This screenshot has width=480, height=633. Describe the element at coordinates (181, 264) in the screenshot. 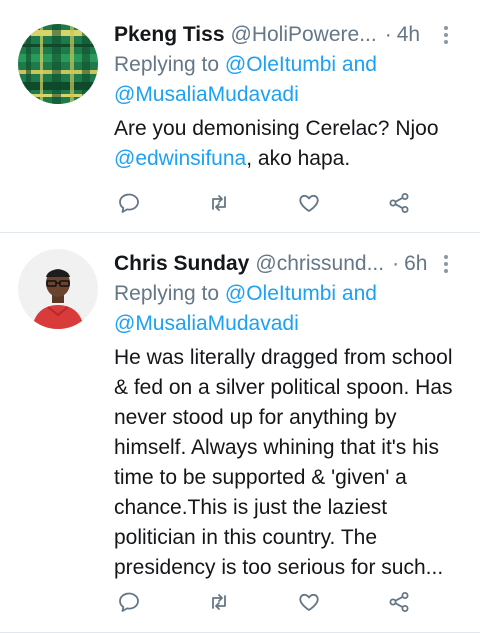

I see `display-name: Chris Sunday` at that location.